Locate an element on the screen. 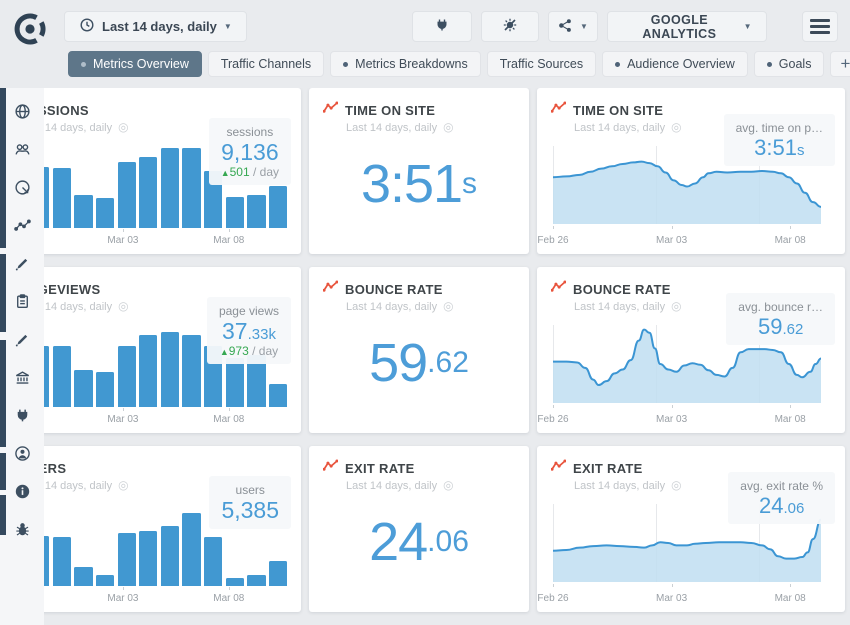 The width and height of the screenshot is (850, 625). tab-goals: Goals is located at coordinates (789, 64).